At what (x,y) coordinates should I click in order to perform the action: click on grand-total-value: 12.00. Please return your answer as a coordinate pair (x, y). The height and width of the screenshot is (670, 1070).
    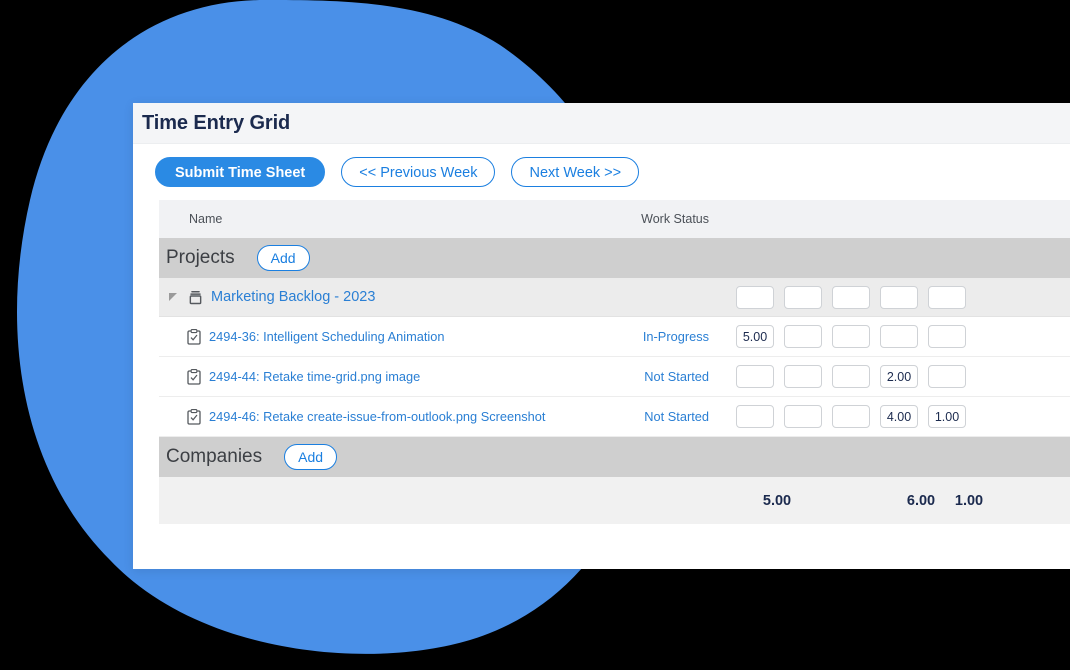
    Looking at the image, I should click on (1031, 500).